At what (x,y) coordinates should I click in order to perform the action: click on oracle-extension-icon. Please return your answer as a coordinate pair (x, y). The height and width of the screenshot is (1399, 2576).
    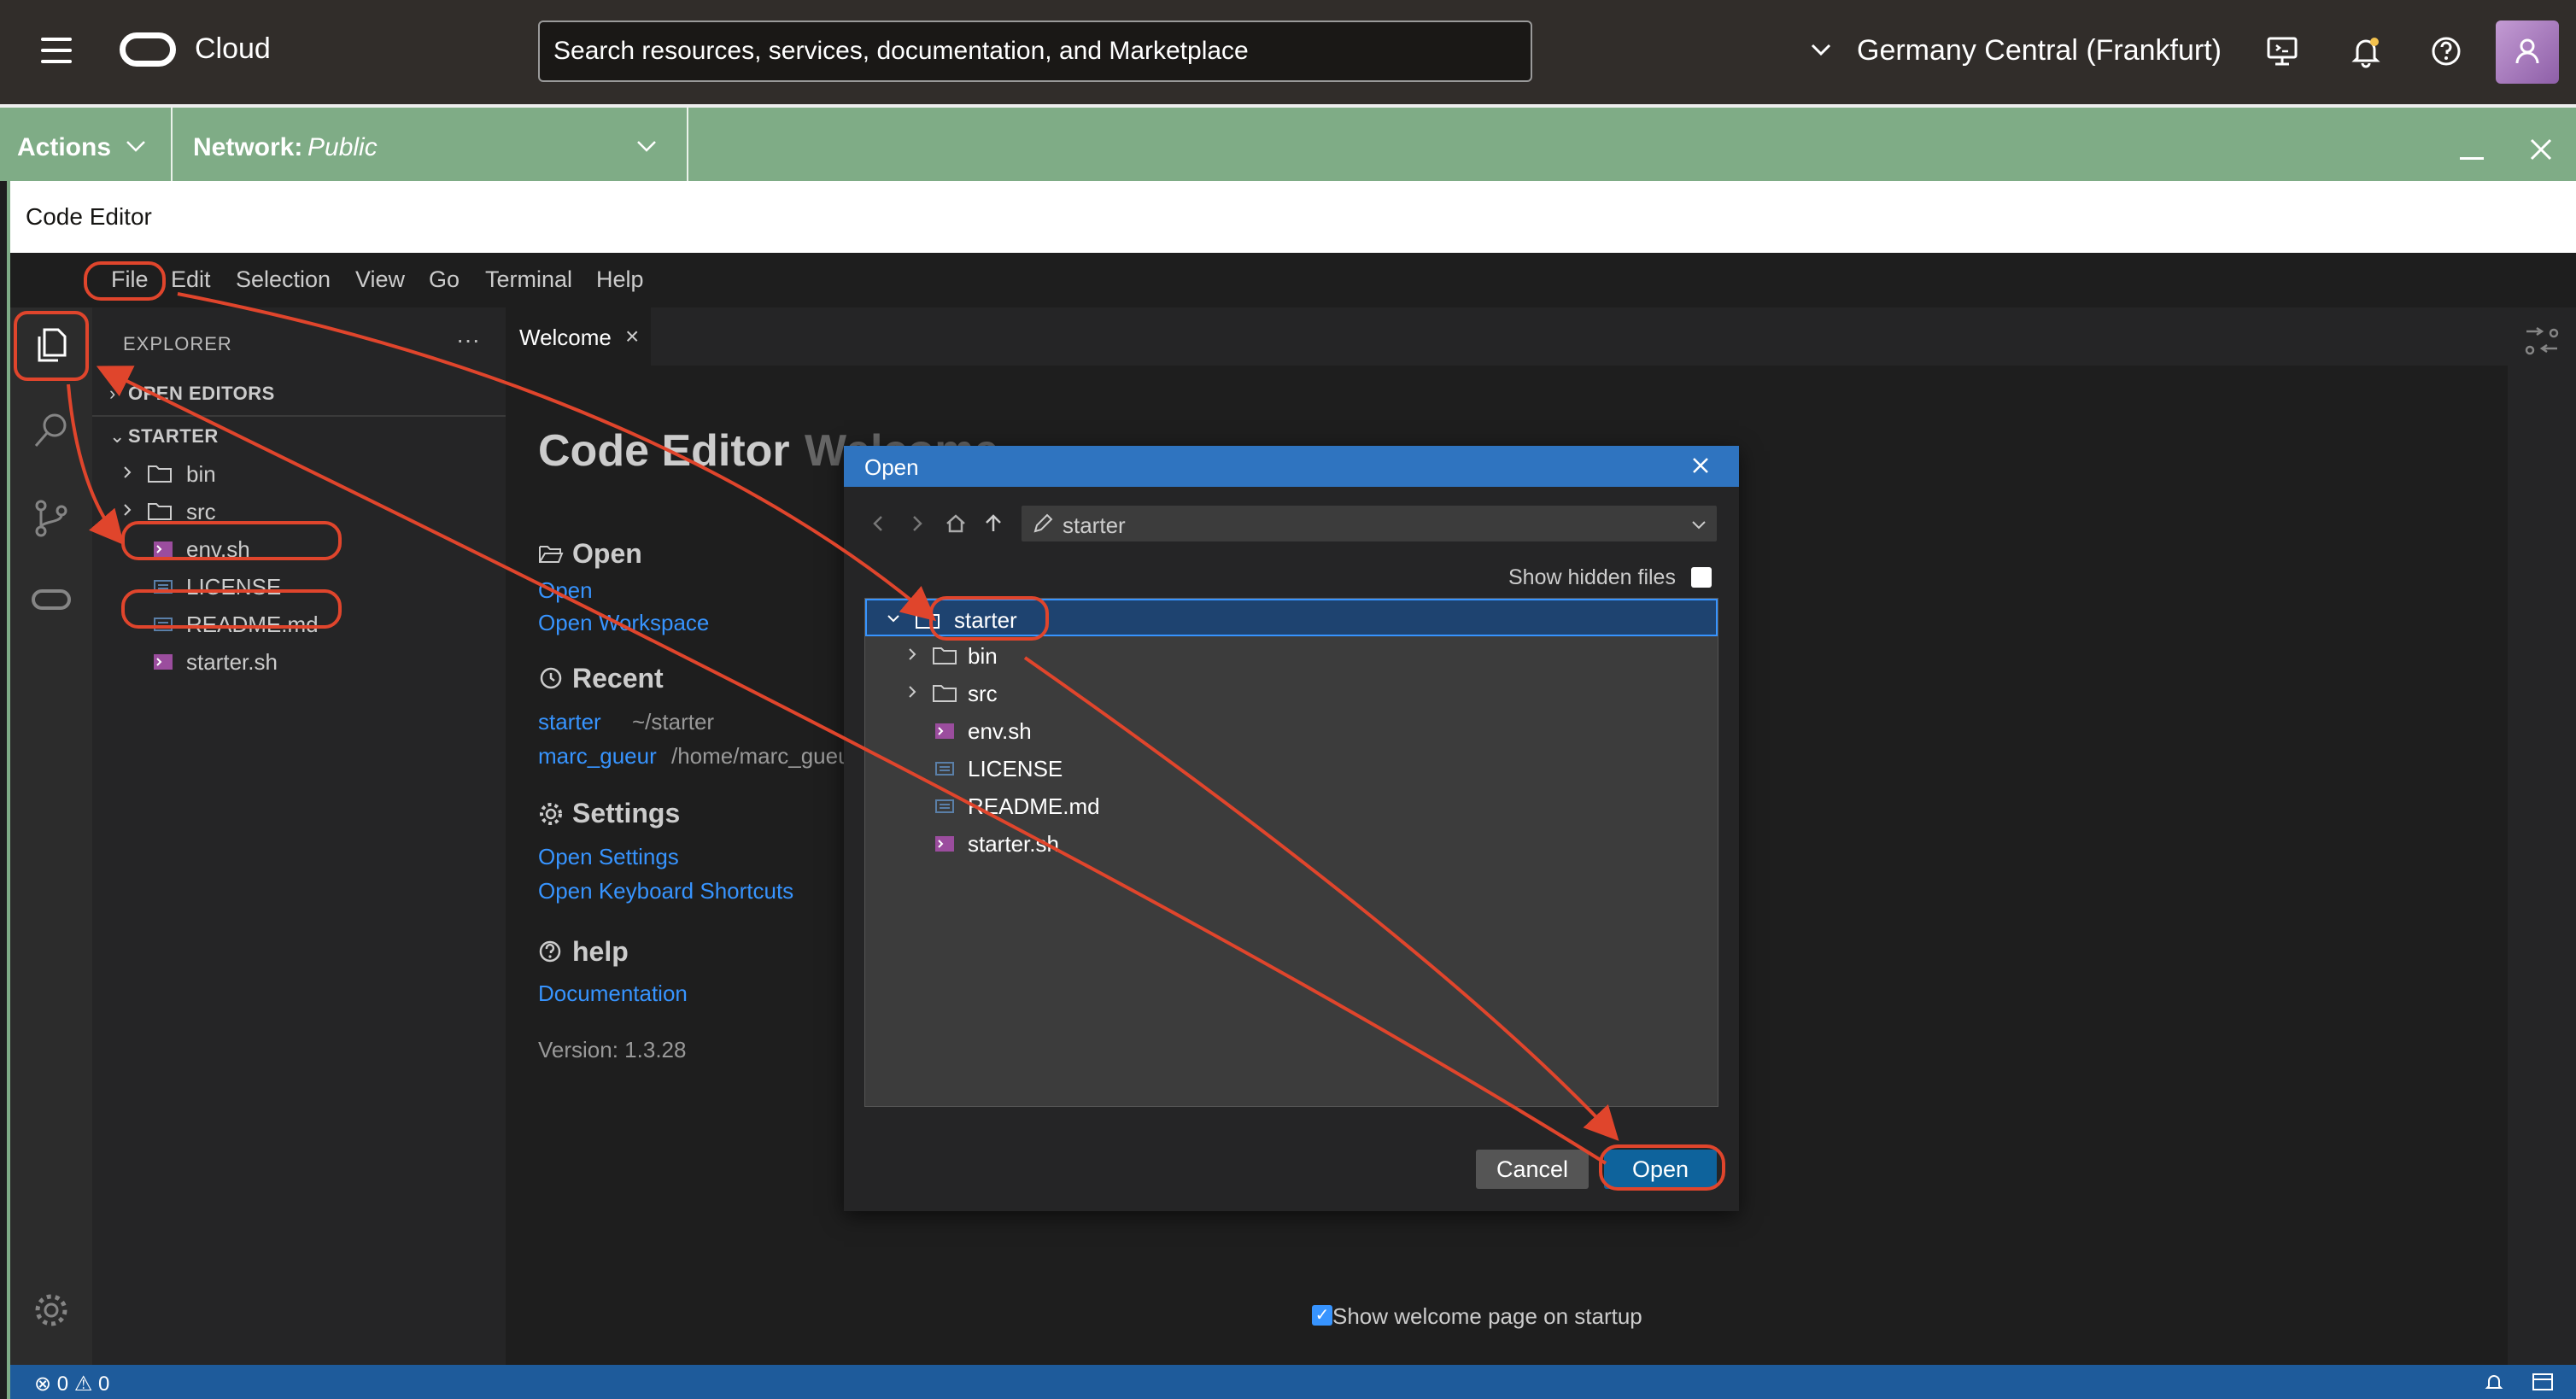
    Looking at the image, I should click on (51, 599).